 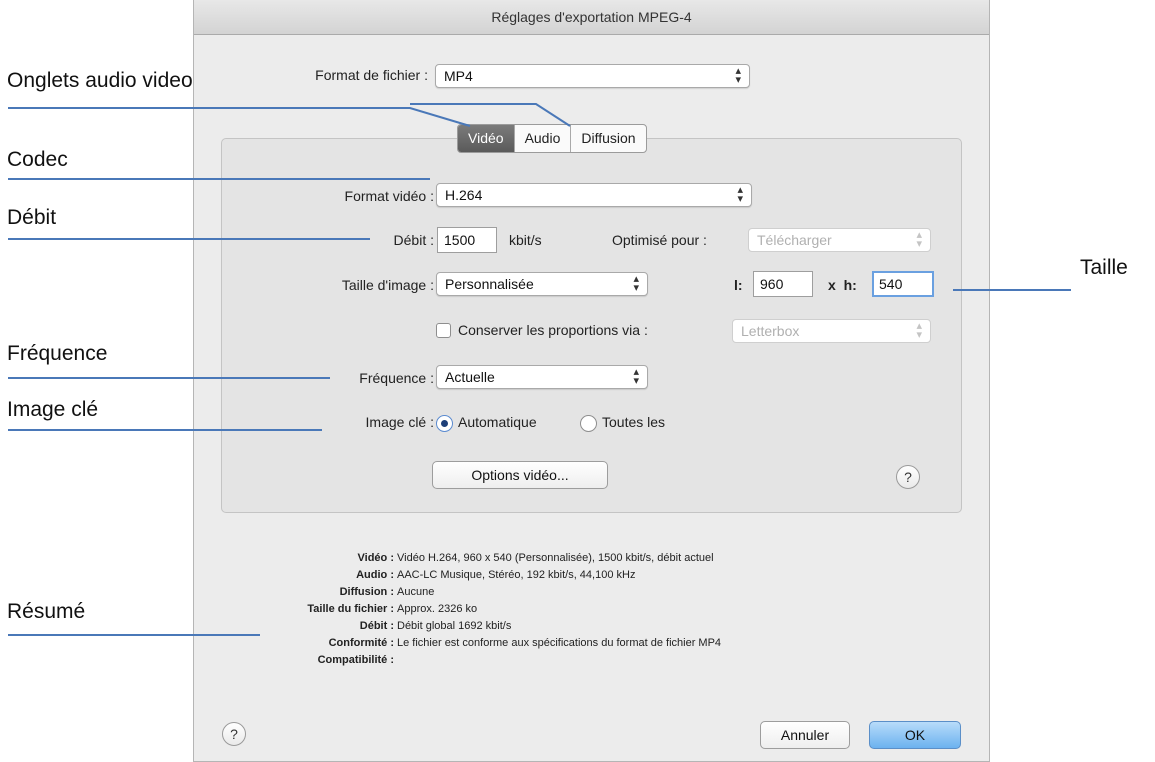 I want to click on annotation-tabs: Onglets audio video, so click(x=100, y=81).